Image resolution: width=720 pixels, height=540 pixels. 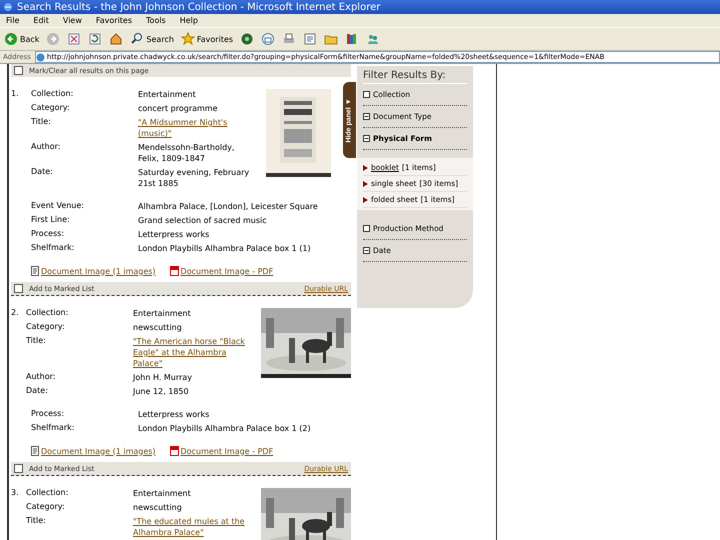 What do you see at coordinates (415, 77) in the screenshot?
I see `panel-title: Filter Results By:` at bounding box center [415, 77].